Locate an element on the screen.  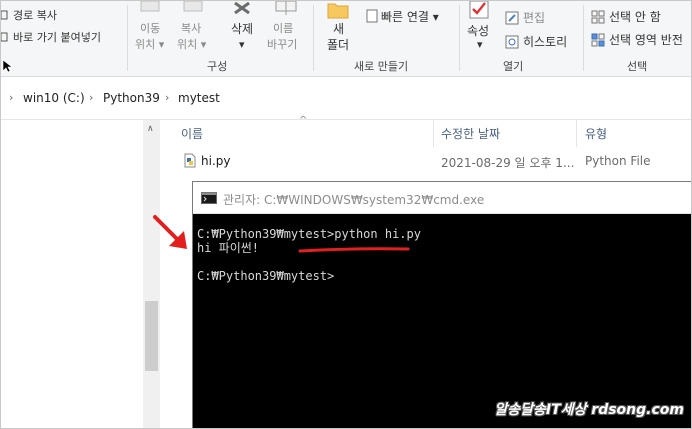
new-folder-label-1: 새 is located at coordinates (338, 29).